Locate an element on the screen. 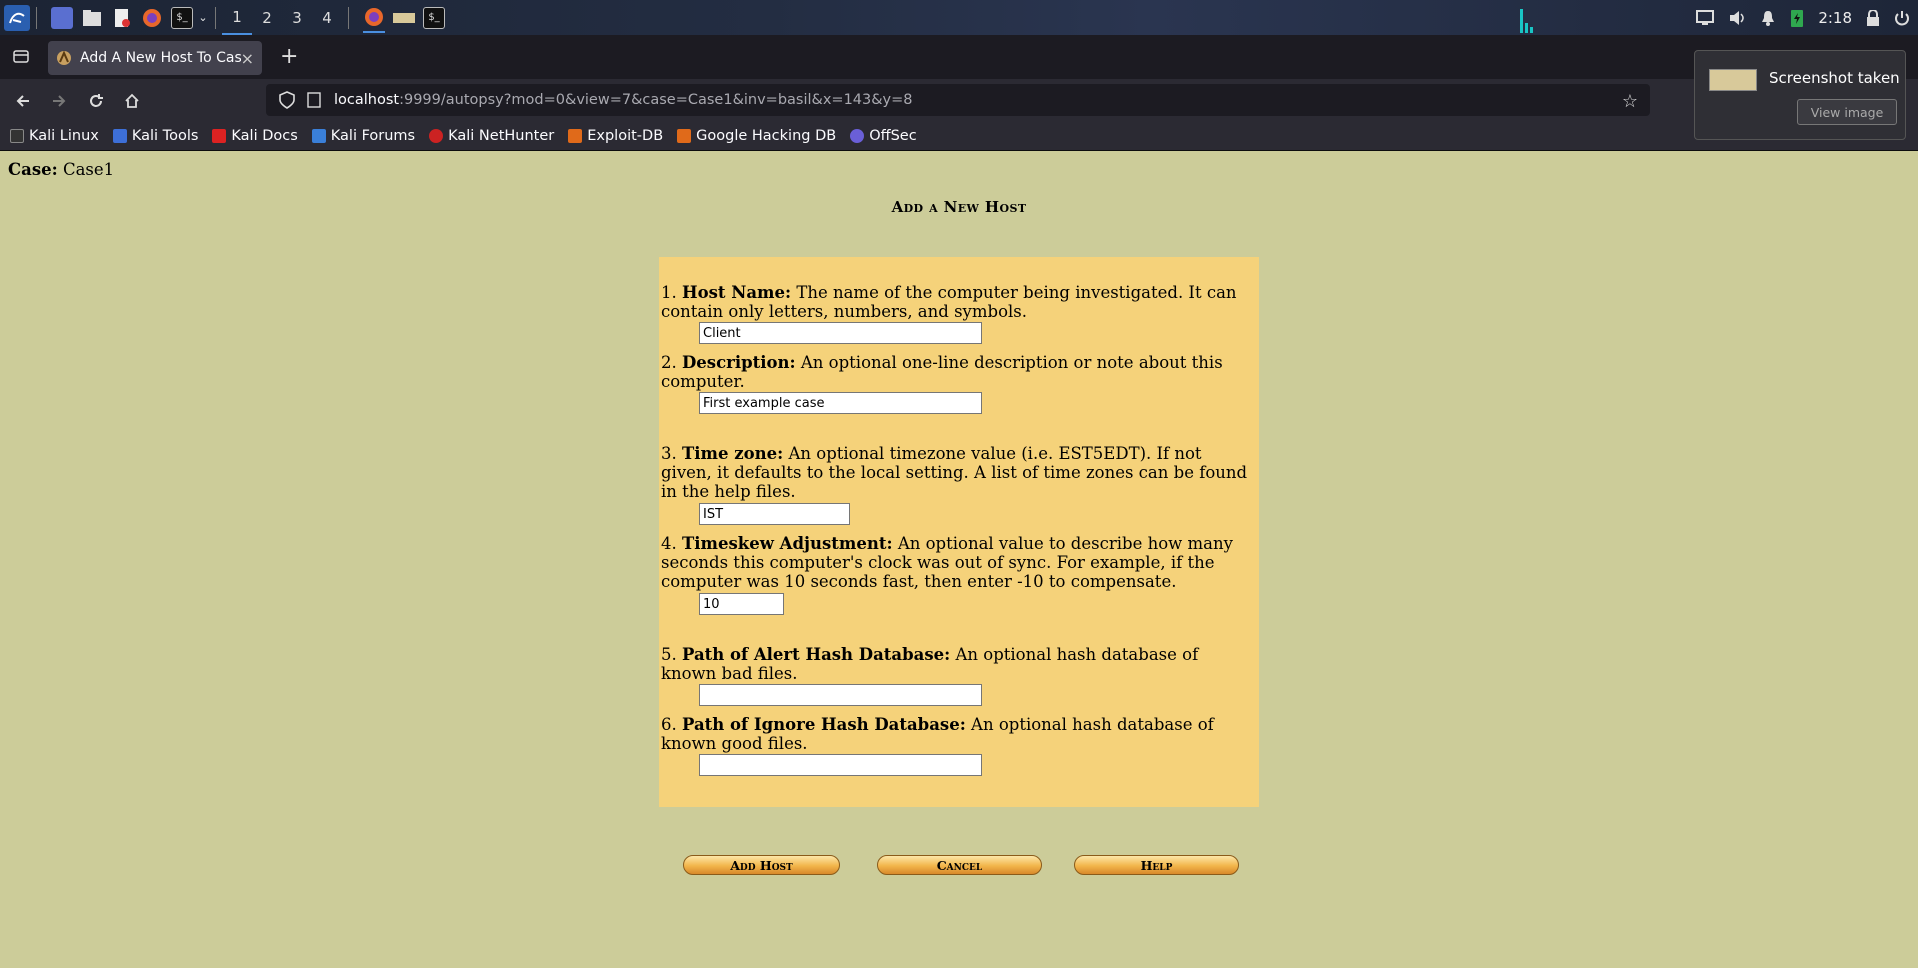 The height and width of the screenshot is (968, 1918). help-button: Help is located at coordinates (1156, 865).